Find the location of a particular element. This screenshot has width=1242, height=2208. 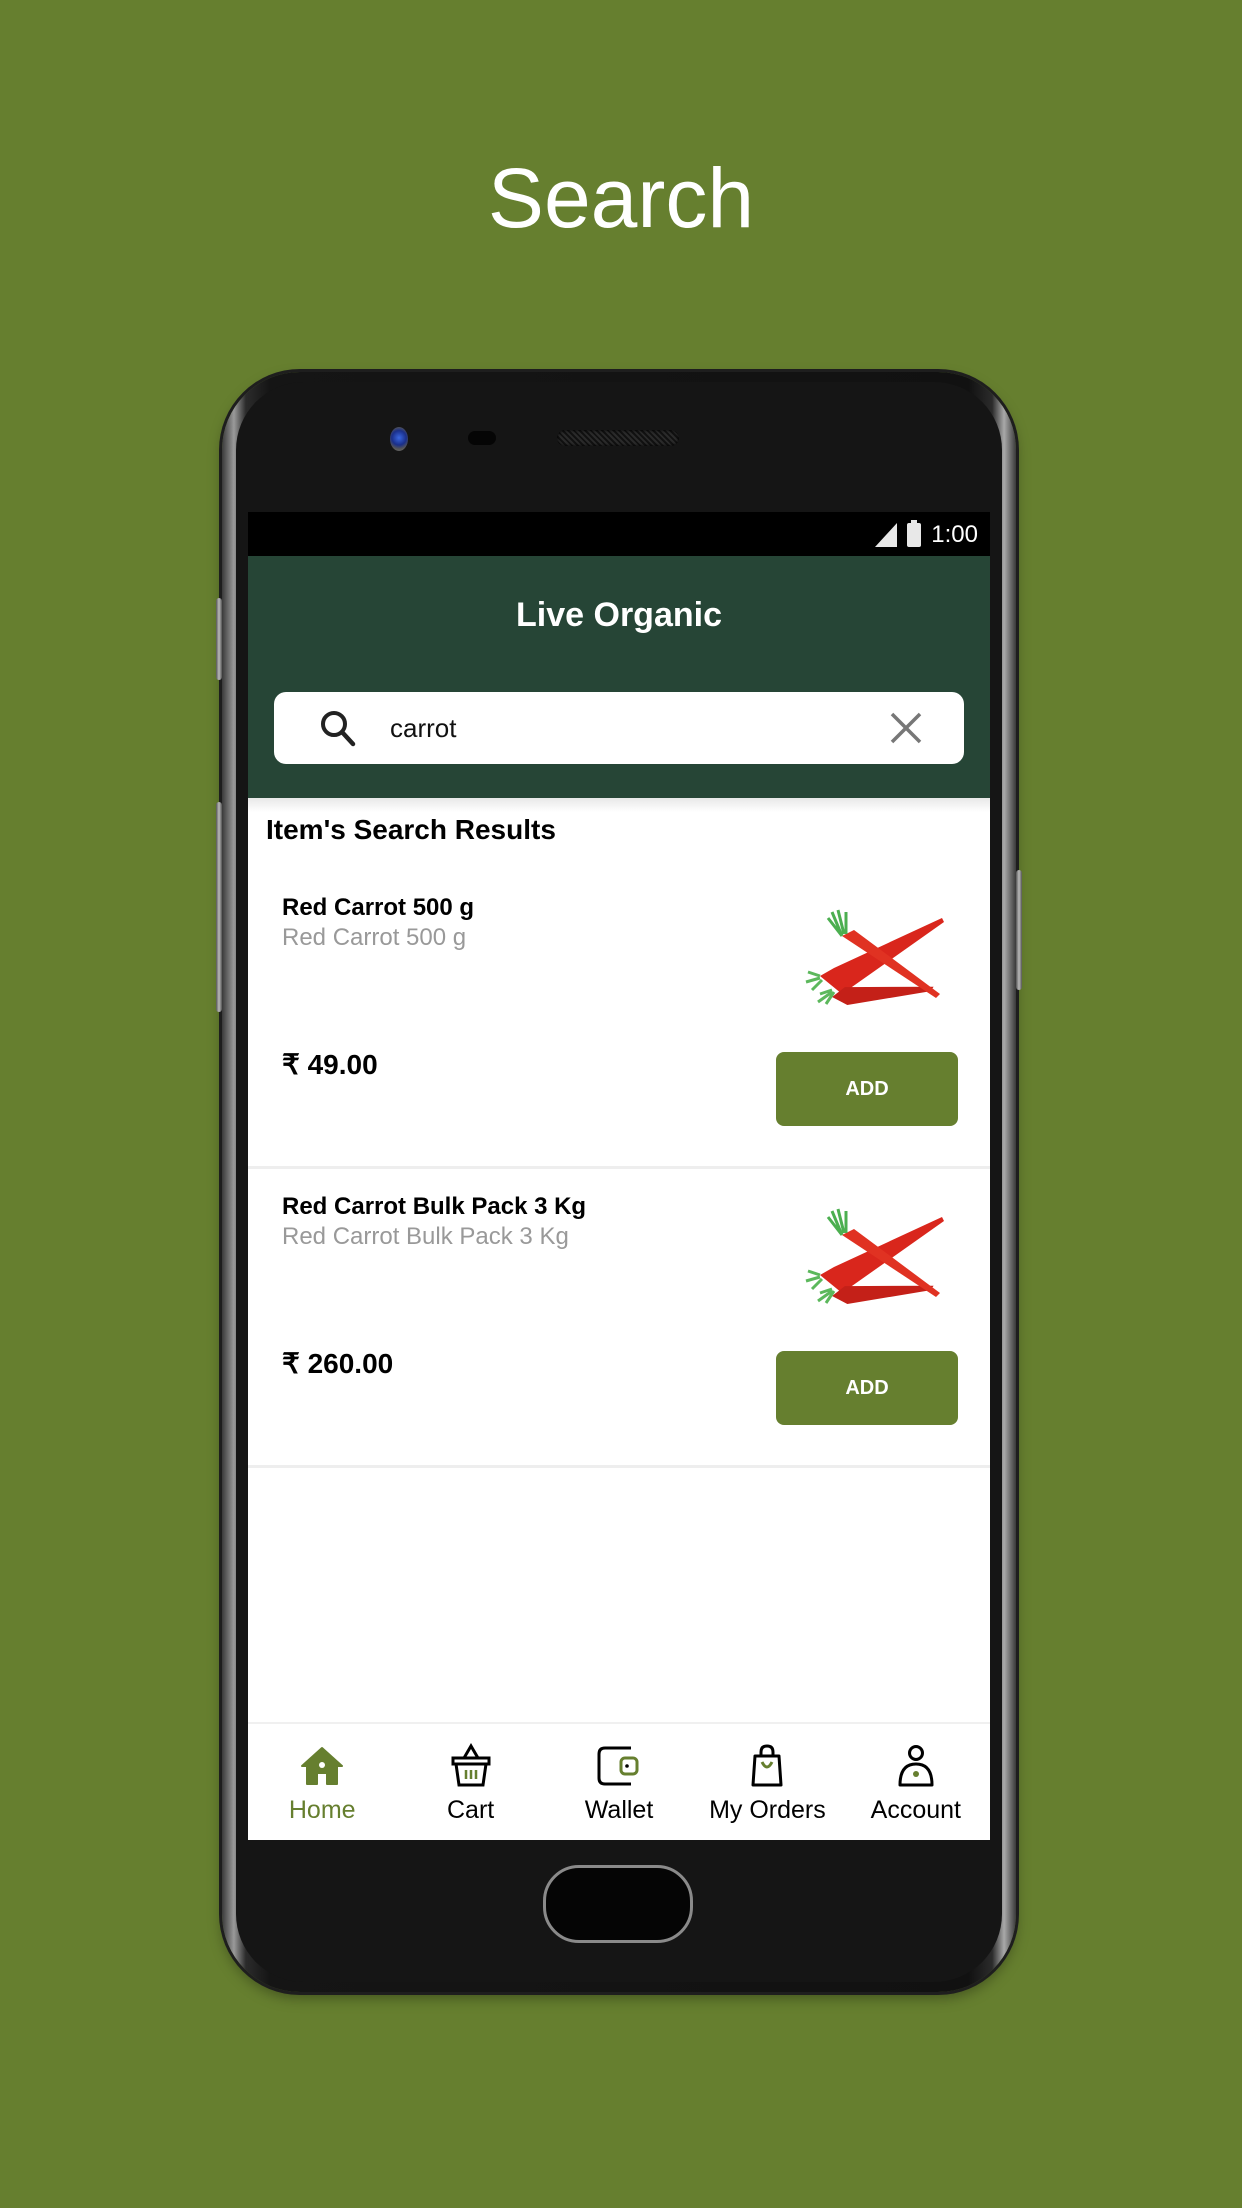

signal-icon is located at coordinates (886, 535).